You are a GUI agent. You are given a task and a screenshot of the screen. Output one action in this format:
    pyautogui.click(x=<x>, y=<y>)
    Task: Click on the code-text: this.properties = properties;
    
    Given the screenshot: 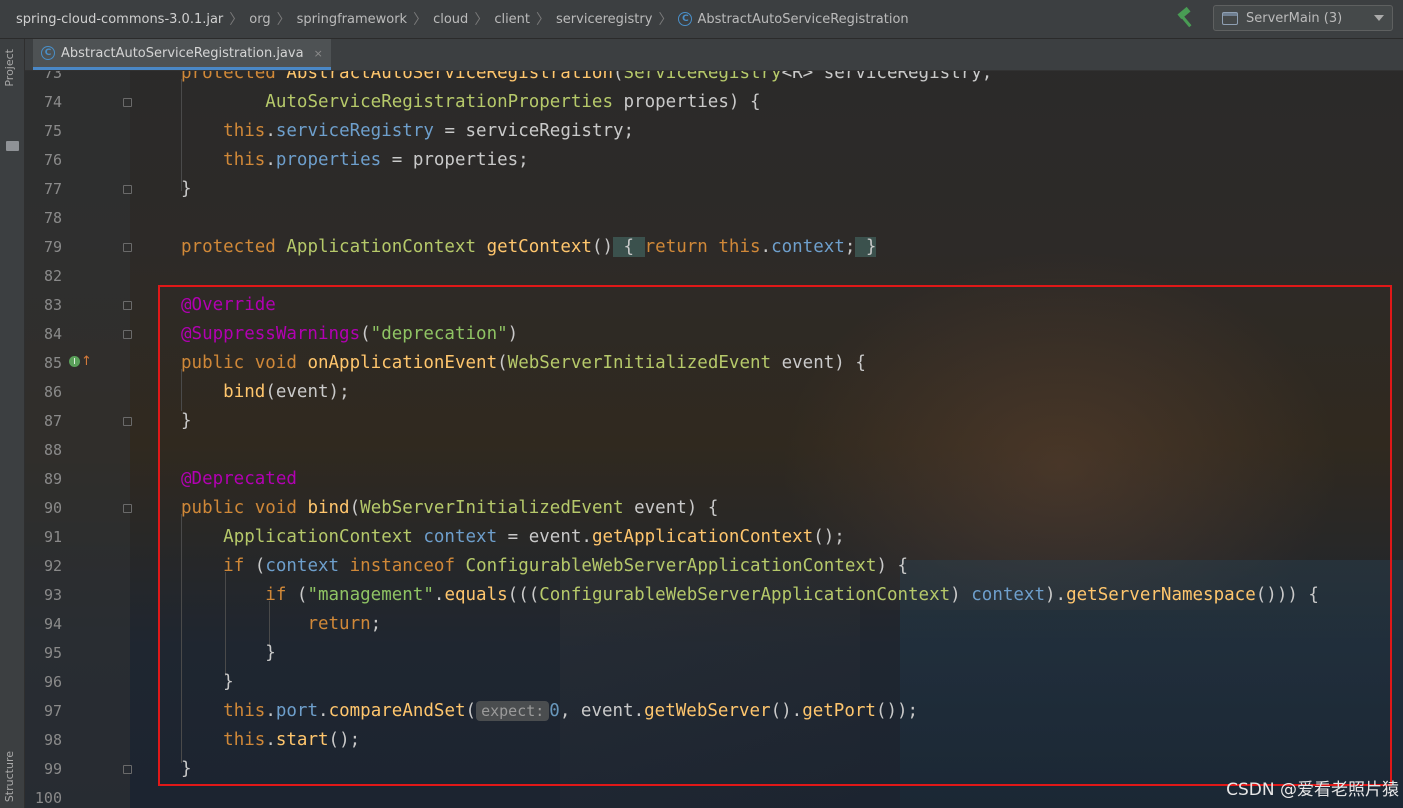 What is the action you would take?
    pyautogui.click(x=376, y=160)
    